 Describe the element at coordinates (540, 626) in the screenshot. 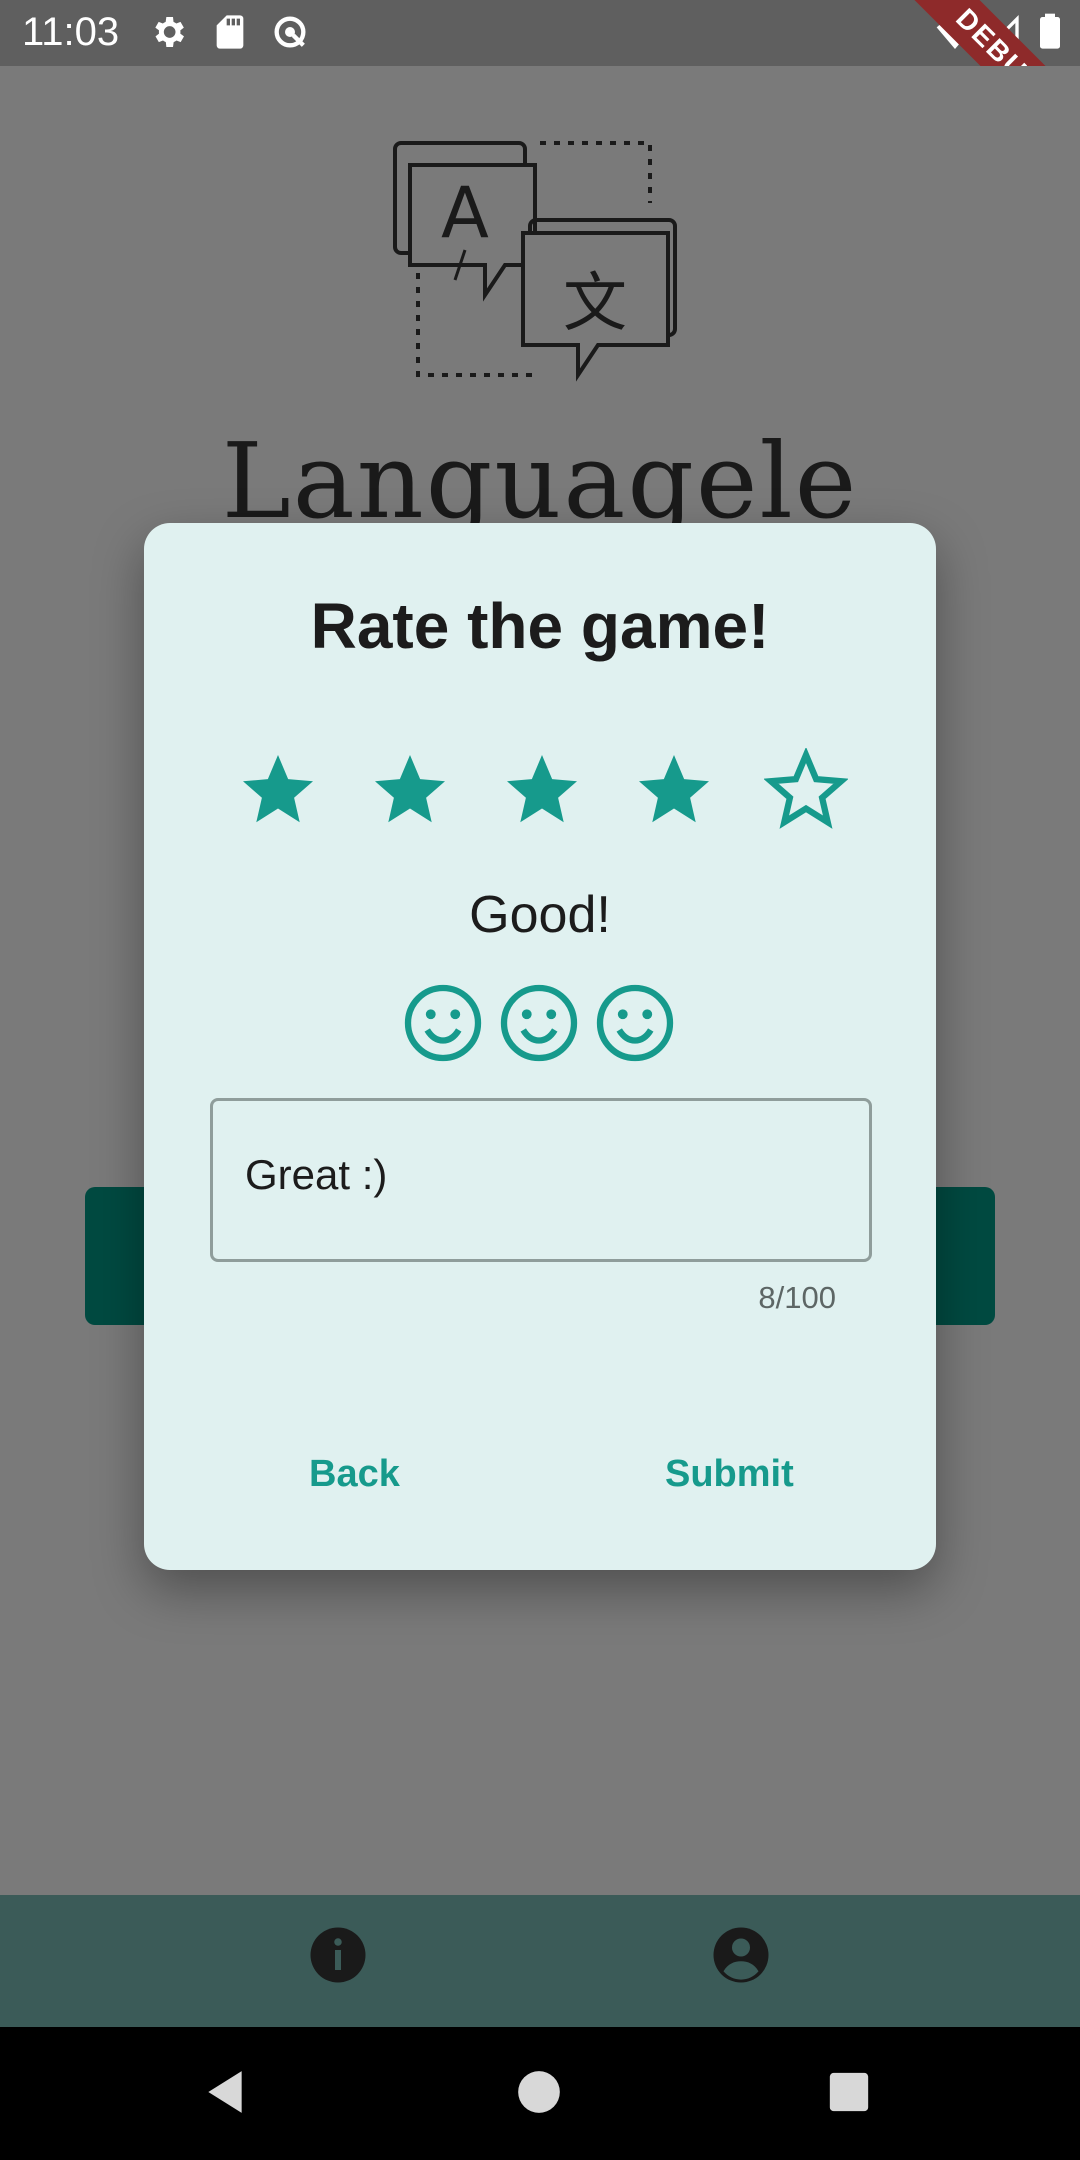

I see `dialog-title: Rate the game!` at that location.